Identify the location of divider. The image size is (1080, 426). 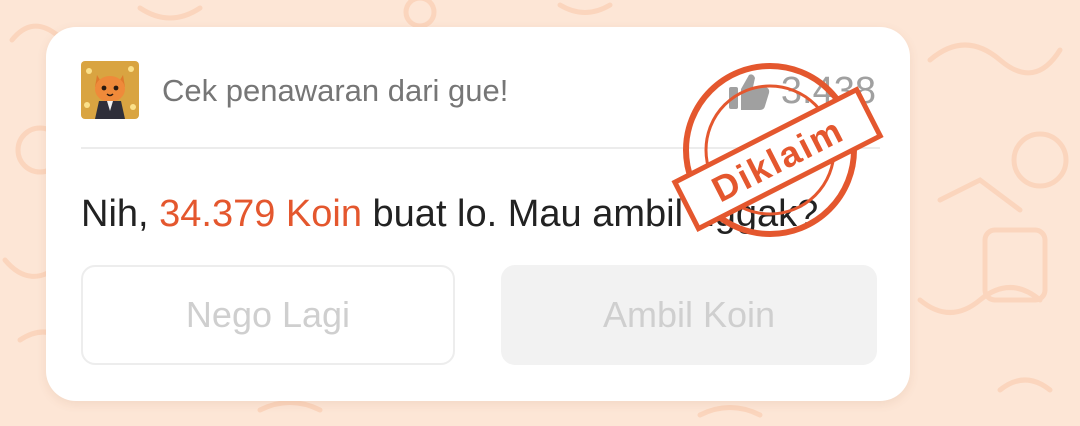
(480, 148).